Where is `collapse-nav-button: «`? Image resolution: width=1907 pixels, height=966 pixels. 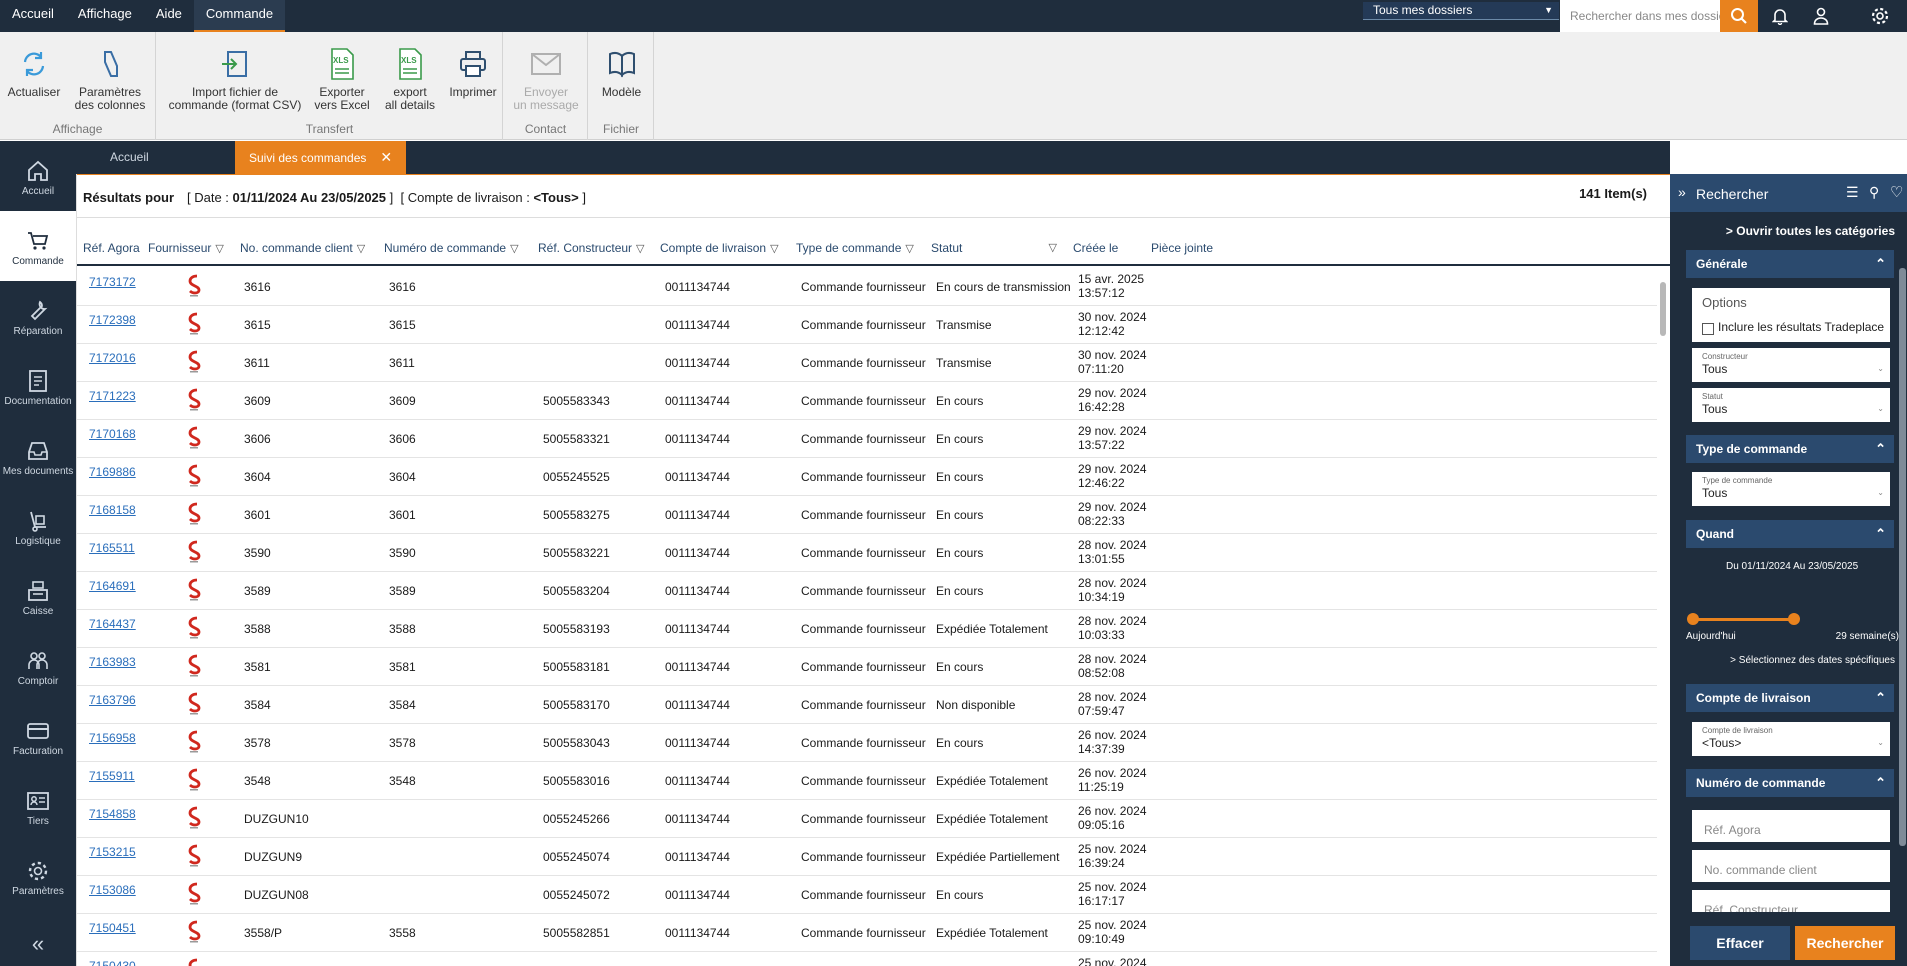 collapse-nav-button: « is located at coordinates (38, 944).